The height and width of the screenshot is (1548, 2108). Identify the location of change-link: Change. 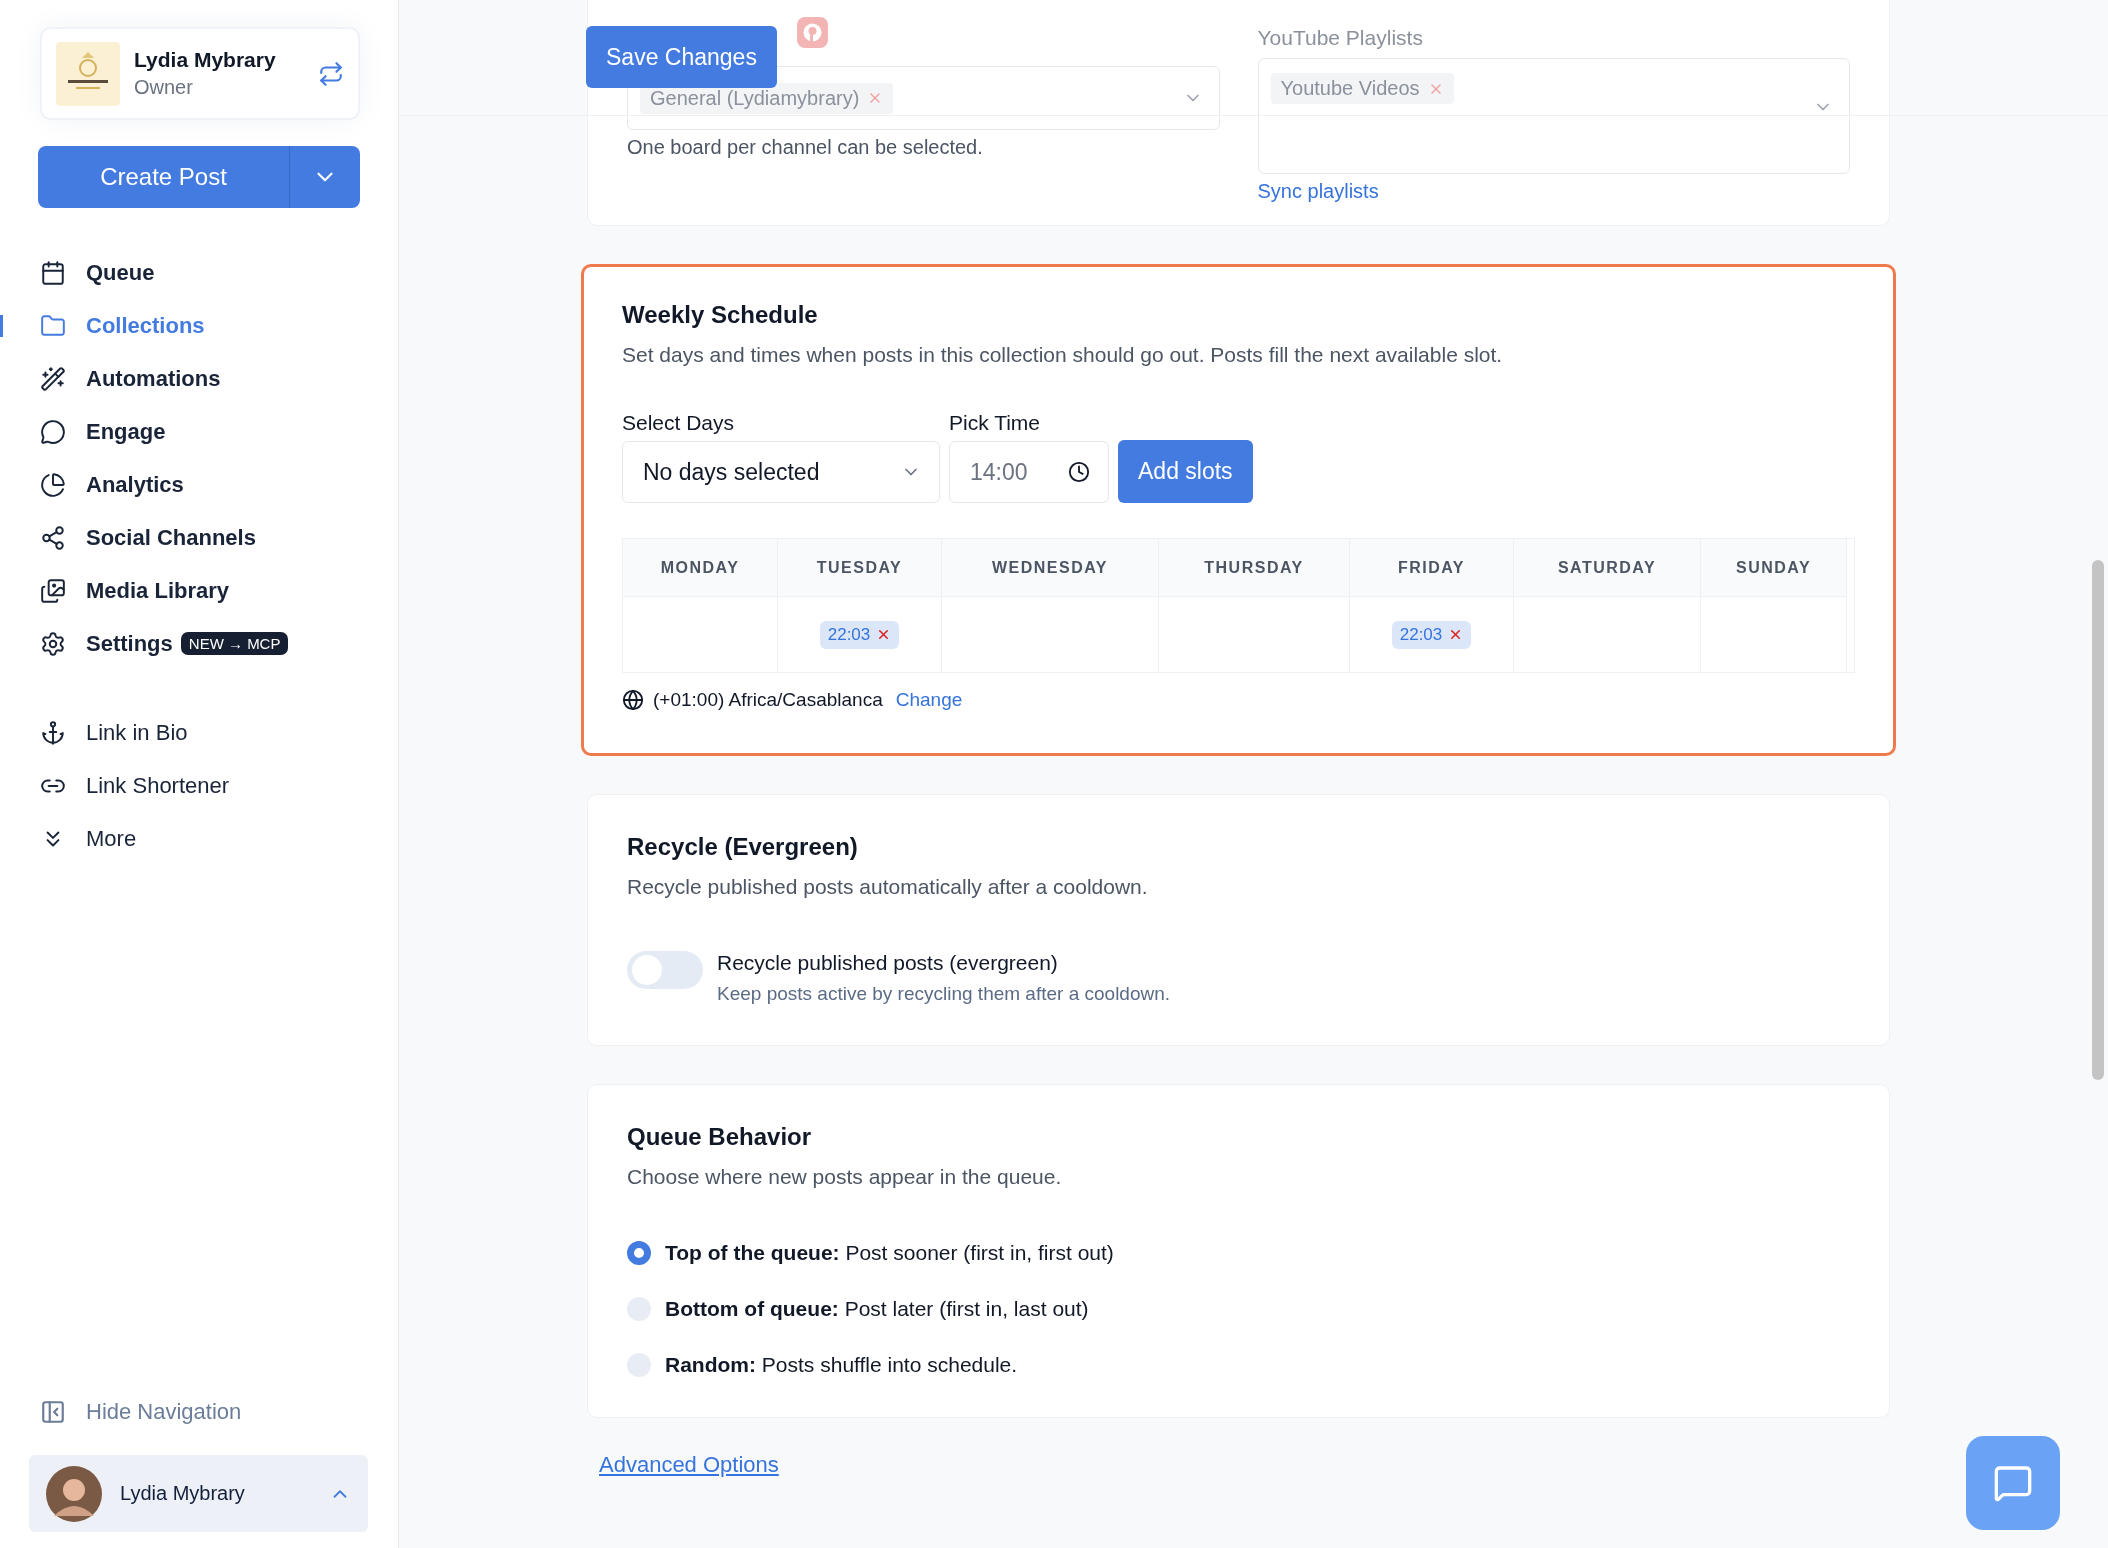
(929, 700).